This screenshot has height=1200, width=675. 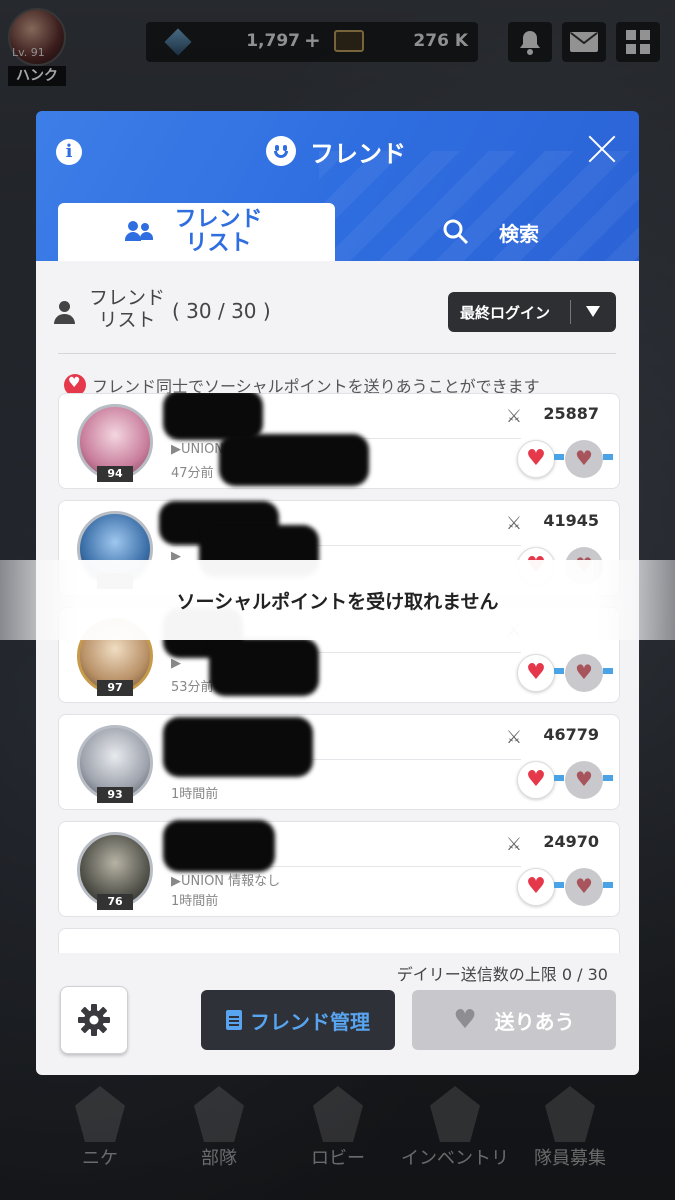 What do you see at coordinates (126, 309) in the screenshot?
I see `list-title: フレンド リスト` at bounding box center [126, 309].